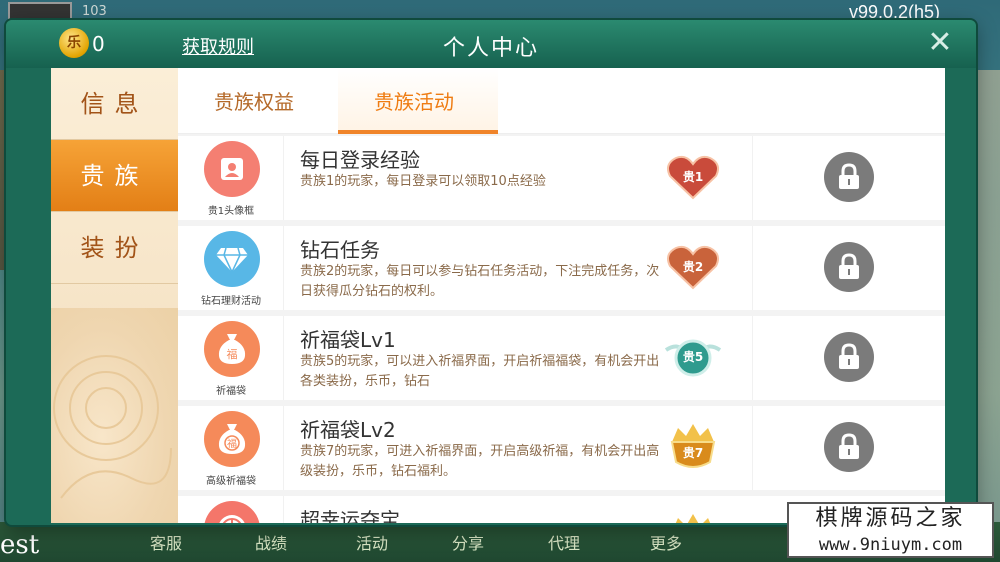 The height and width of the screenshot is (562, 1000). Describe the element at coordinates (890, 545) in the screenshot. I see `watermark-url: www.9niuym.com` at that location.